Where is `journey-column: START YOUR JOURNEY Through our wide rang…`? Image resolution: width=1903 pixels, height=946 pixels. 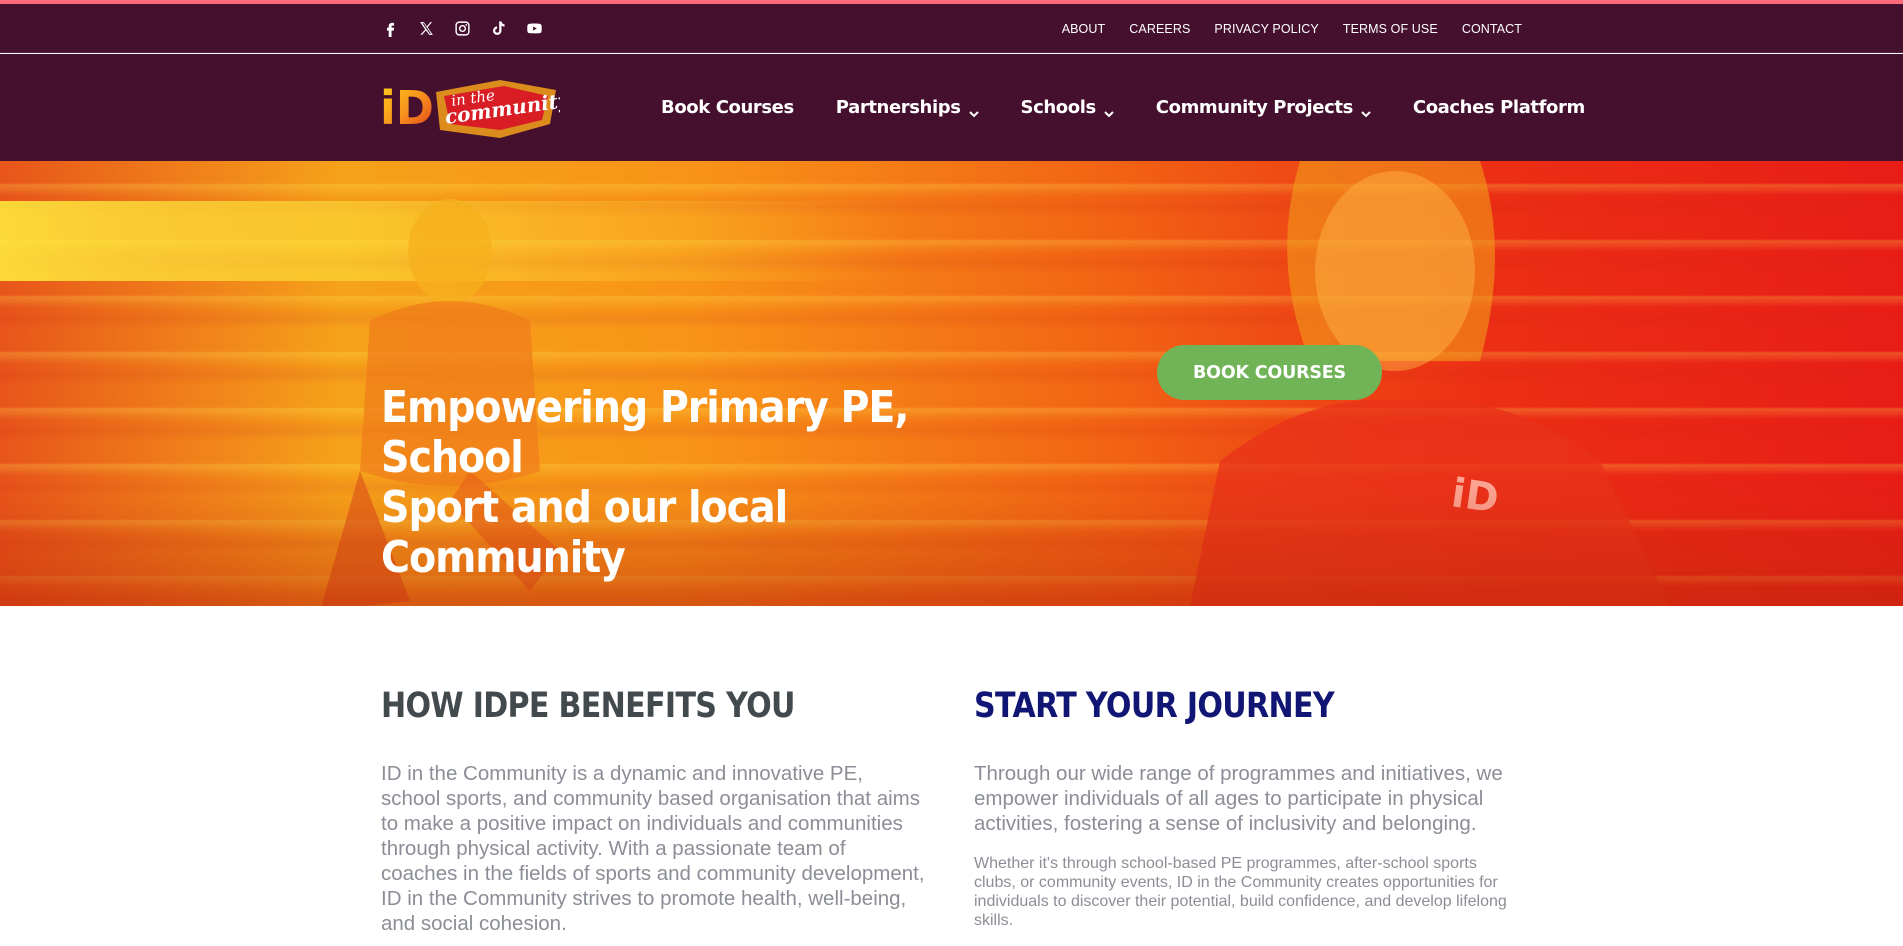
journey-column: START YOUR JOURNEY Through our wide rang… is located at coordinates (1246, 808).